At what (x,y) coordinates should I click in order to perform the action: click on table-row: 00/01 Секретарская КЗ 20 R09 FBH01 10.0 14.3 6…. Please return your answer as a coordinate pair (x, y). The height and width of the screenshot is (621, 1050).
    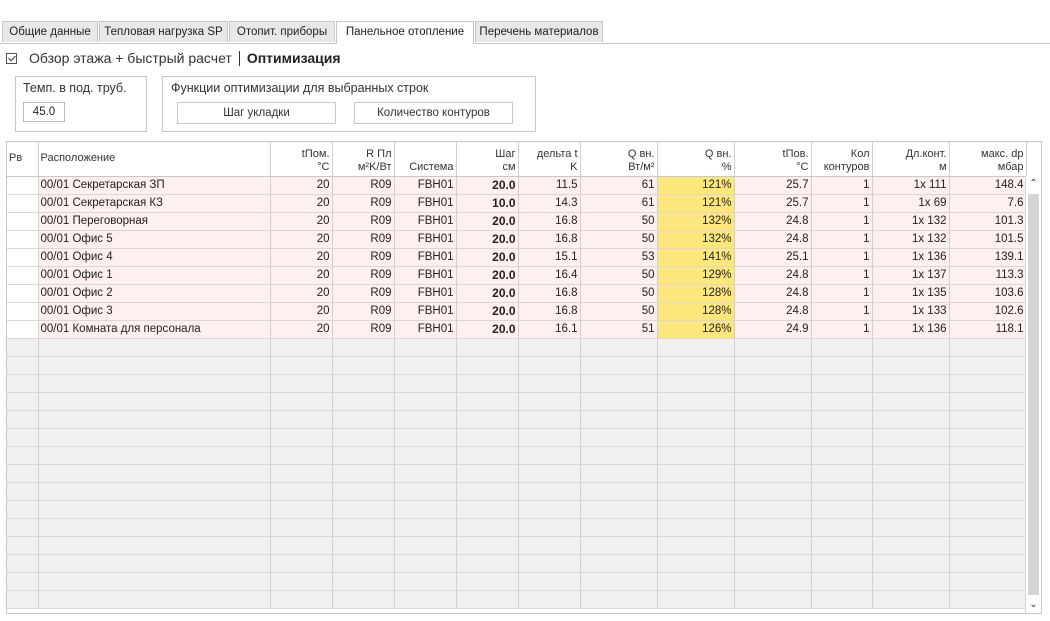
    Looking at the image, I should click on (517, 203).